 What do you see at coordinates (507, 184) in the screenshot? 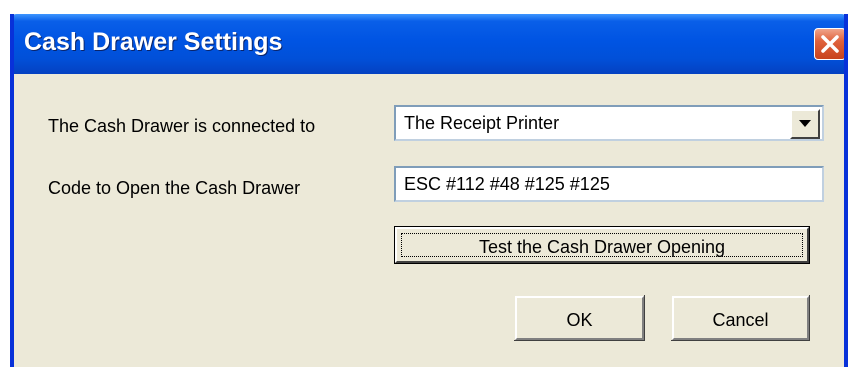
I see `code-value: ESC #112 #48 #125 #125` at bounding box center [507, 184].